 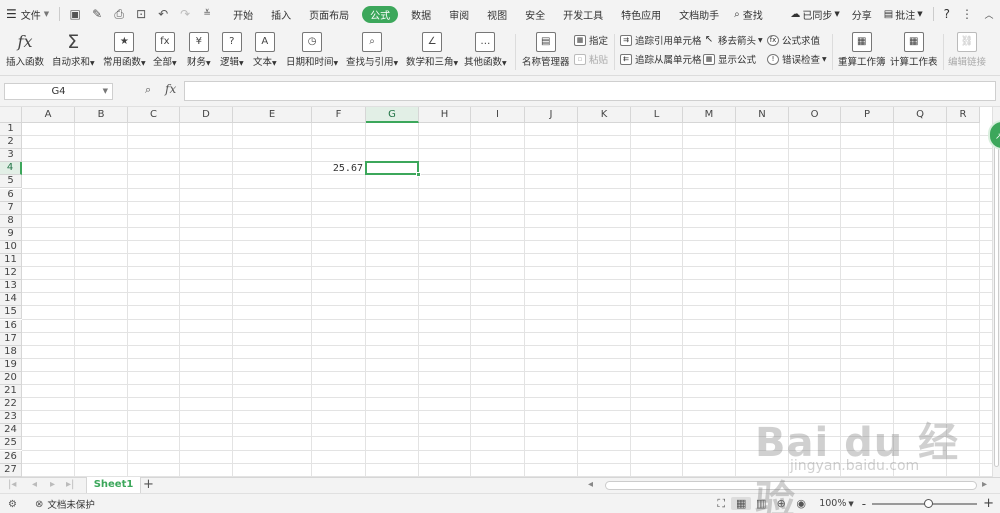 What do you see at coordinates (70, 484) in the screenshot?
I see `last-sheet-icon: ▸|` at bounding box center [70, 484].